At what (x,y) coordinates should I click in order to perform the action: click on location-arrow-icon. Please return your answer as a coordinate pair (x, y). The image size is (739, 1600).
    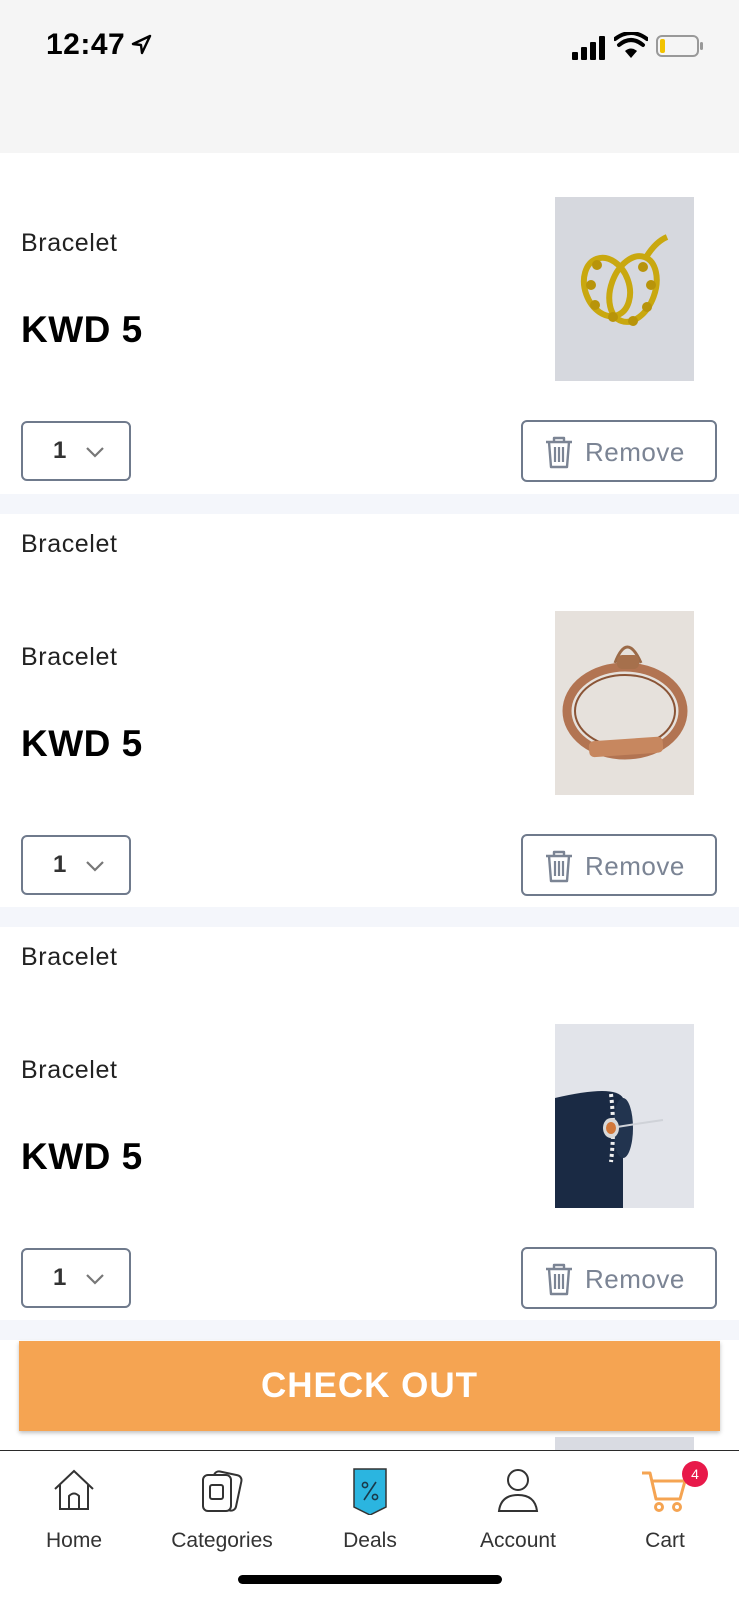
    Looking at the image, I should click on (141, 44).